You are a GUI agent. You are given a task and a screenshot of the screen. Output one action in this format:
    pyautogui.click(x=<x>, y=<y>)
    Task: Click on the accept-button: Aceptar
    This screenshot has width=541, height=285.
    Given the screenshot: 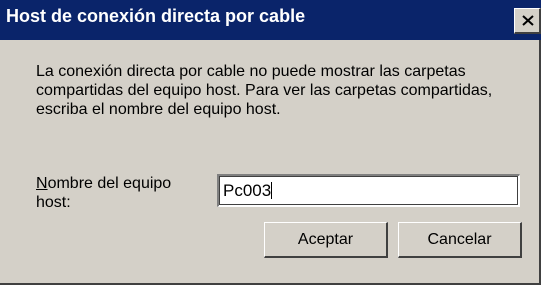 What is the action you would take?
    pyautogui.click(x=326, y=240)
    